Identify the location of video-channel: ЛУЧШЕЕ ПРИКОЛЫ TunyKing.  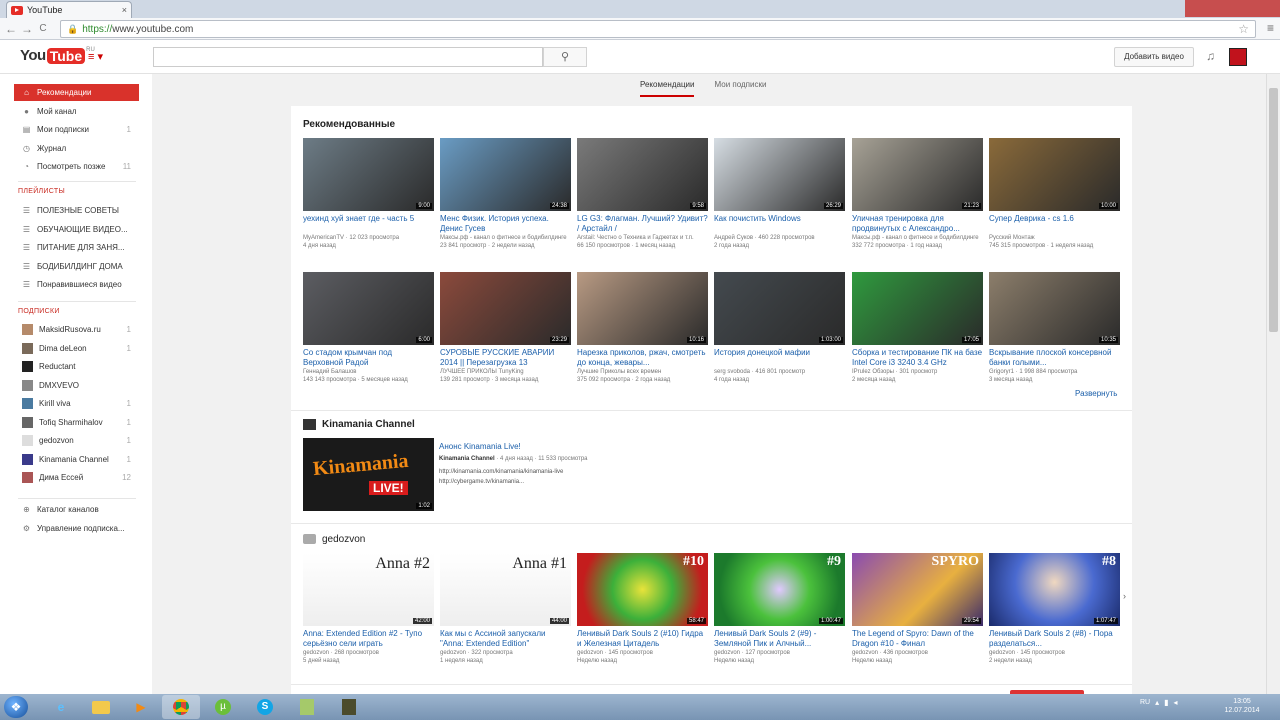
(505, 372).